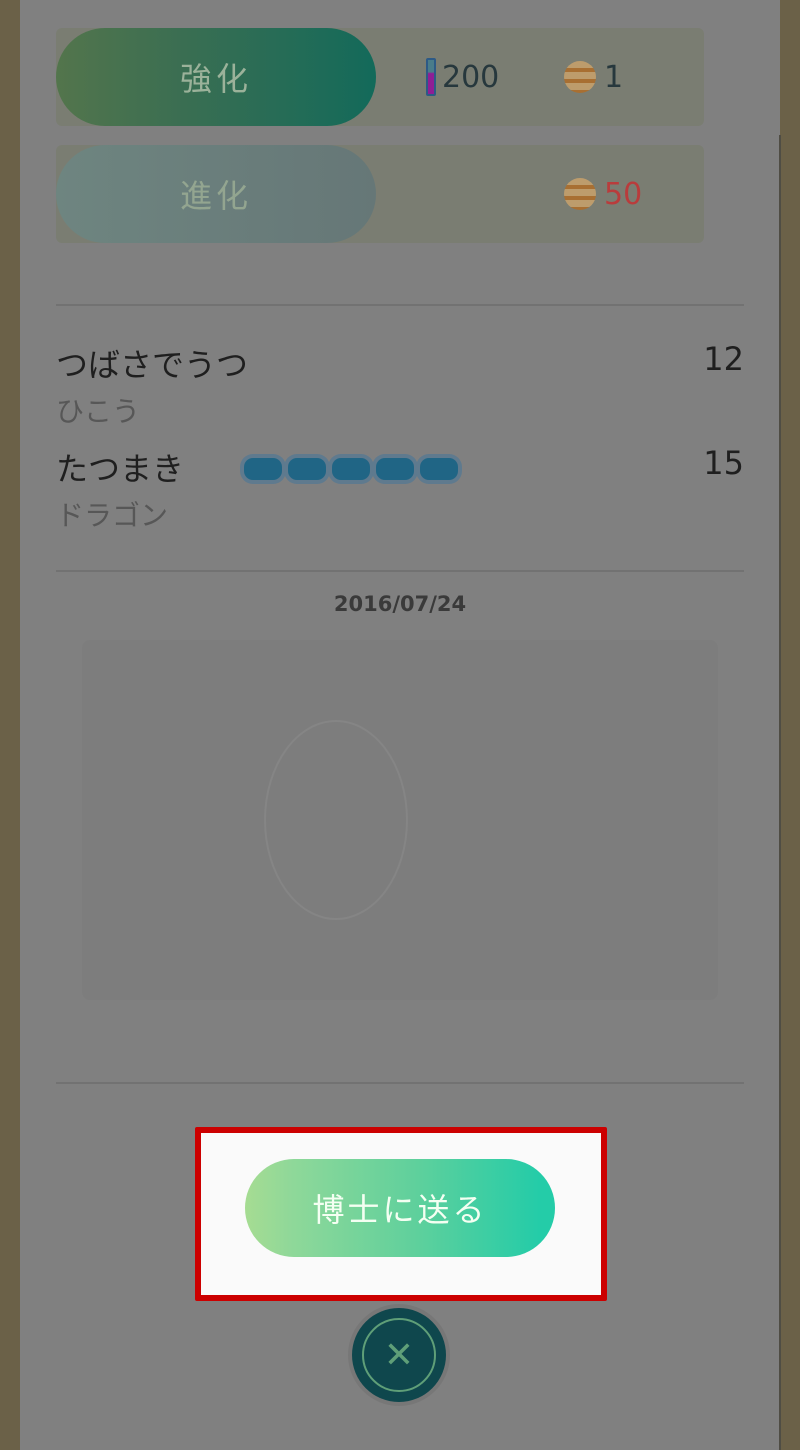 The height and width of the screenshot is (1450, 800). I want to click on stardust-cost: 200, so click(462, 77).